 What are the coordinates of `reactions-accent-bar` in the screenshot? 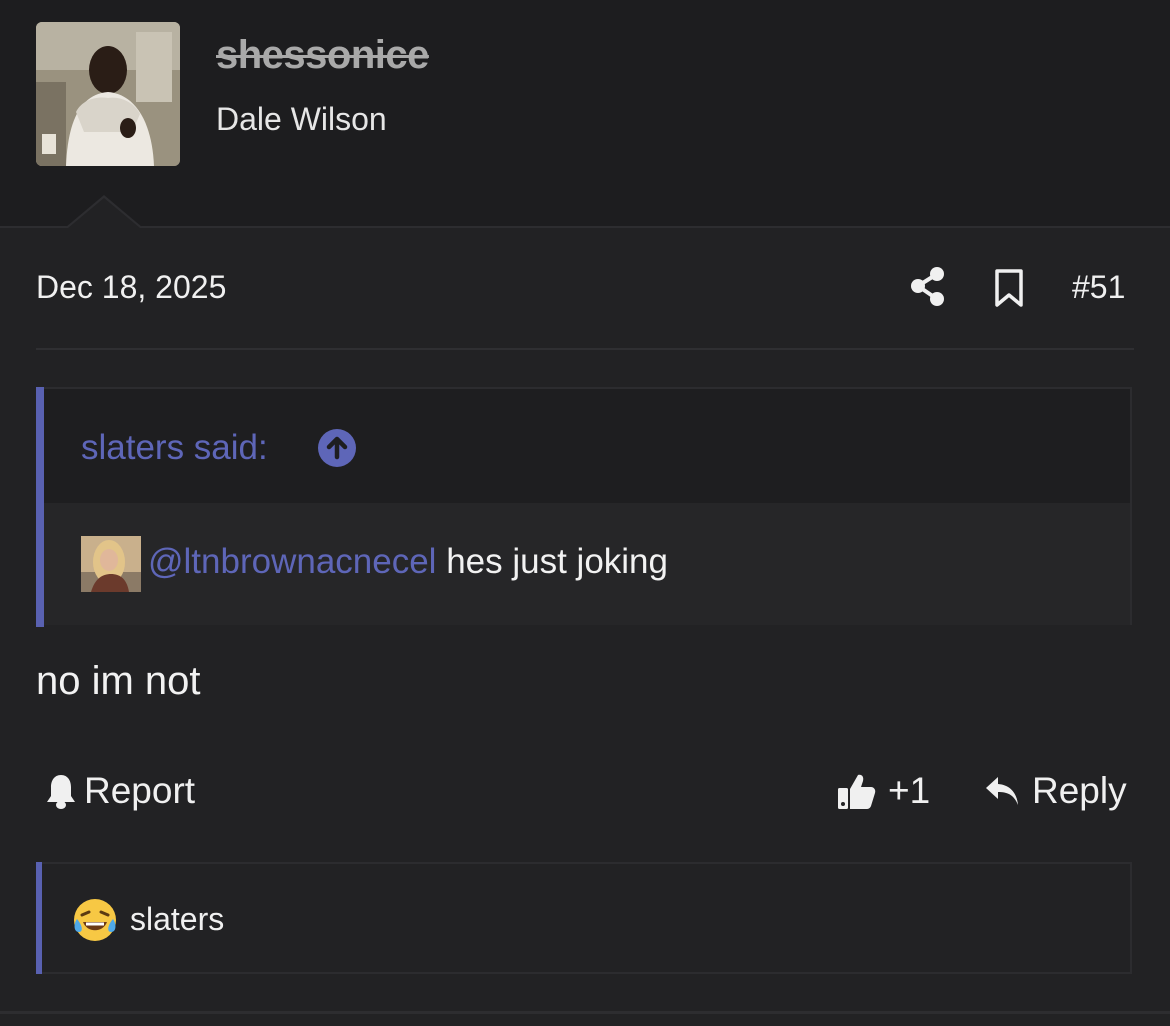 It's located at (39, 918).